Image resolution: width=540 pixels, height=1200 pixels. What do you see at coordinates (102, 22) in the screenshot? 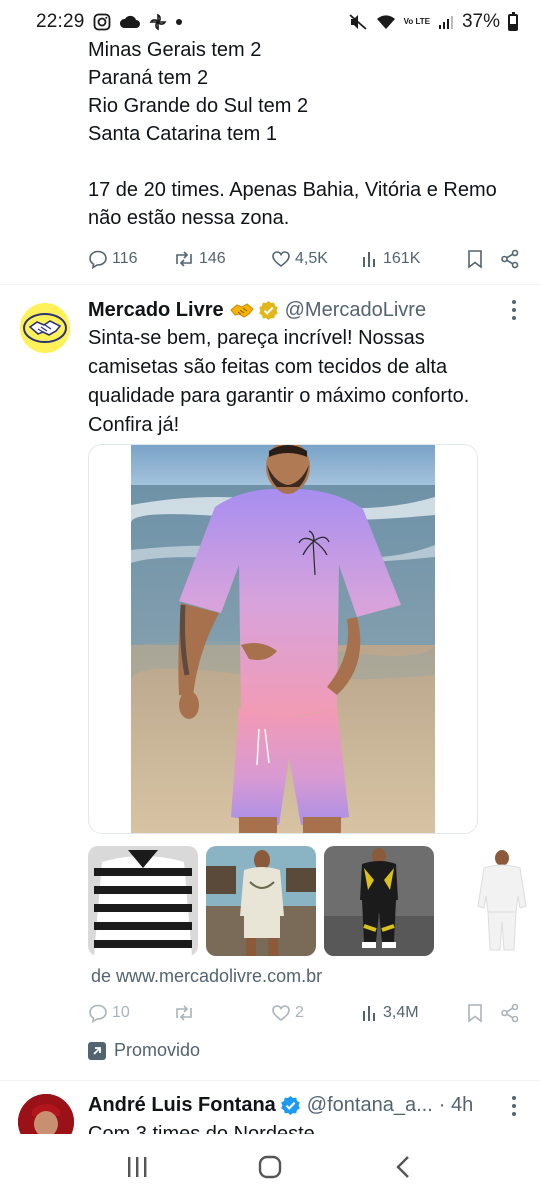
I see `instagram-icon` at bounding box center [102, 22].